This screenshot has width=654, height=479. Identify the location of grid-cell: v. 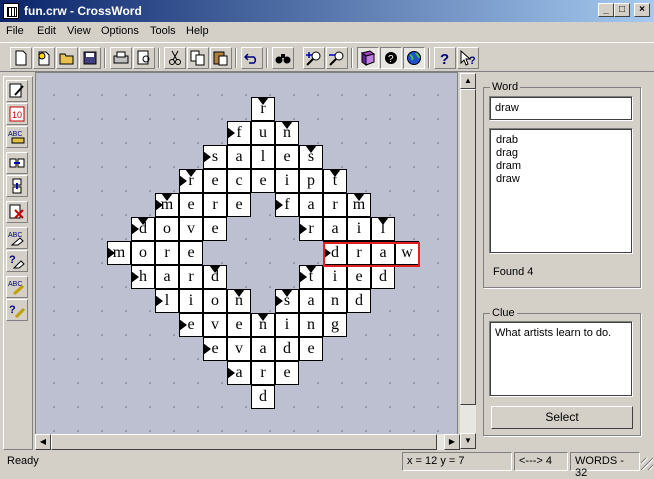
(191, 229).